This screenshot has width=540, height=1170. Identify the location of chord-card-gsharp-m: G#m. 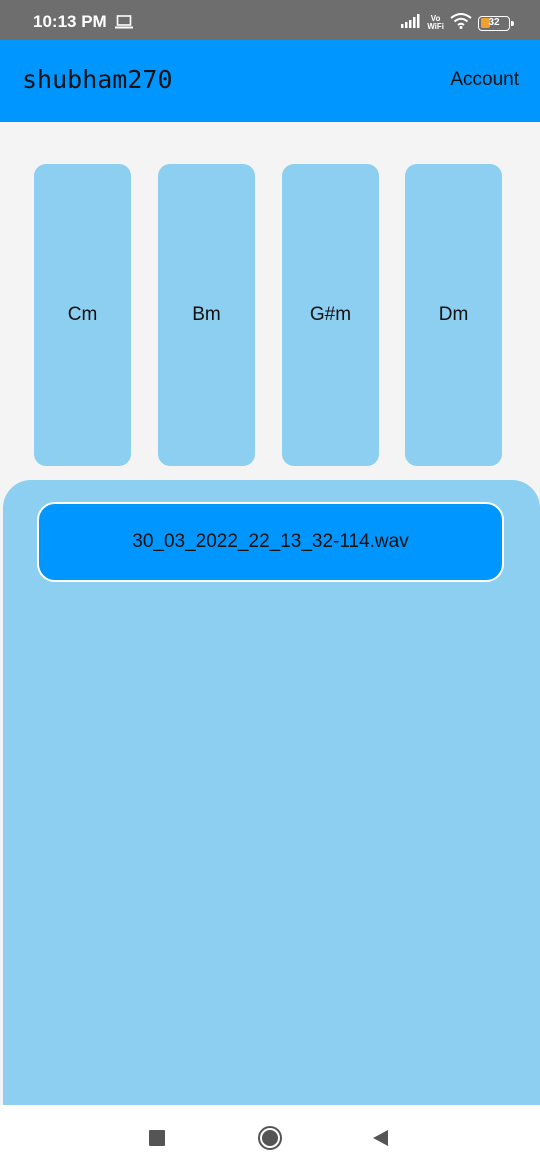
(330, 315).